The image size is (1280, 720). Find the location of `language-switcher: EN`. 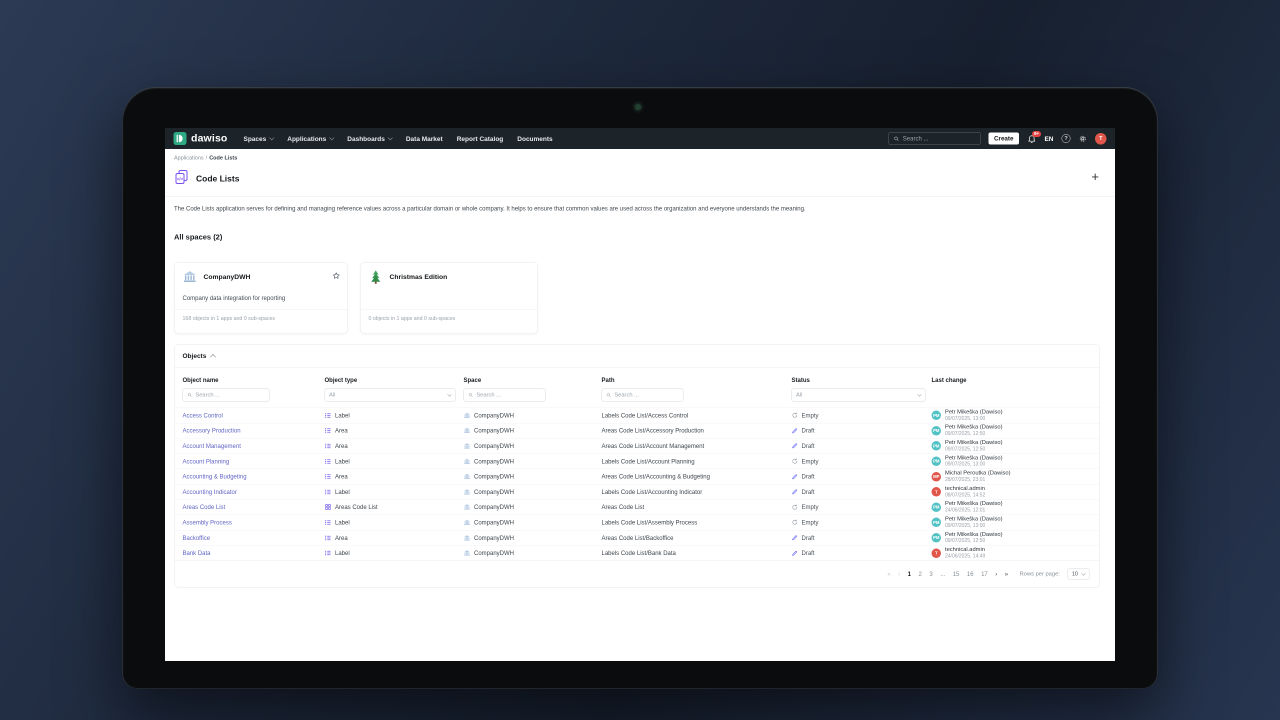

language-switcher: EN is located at coordinates (1048, 139).